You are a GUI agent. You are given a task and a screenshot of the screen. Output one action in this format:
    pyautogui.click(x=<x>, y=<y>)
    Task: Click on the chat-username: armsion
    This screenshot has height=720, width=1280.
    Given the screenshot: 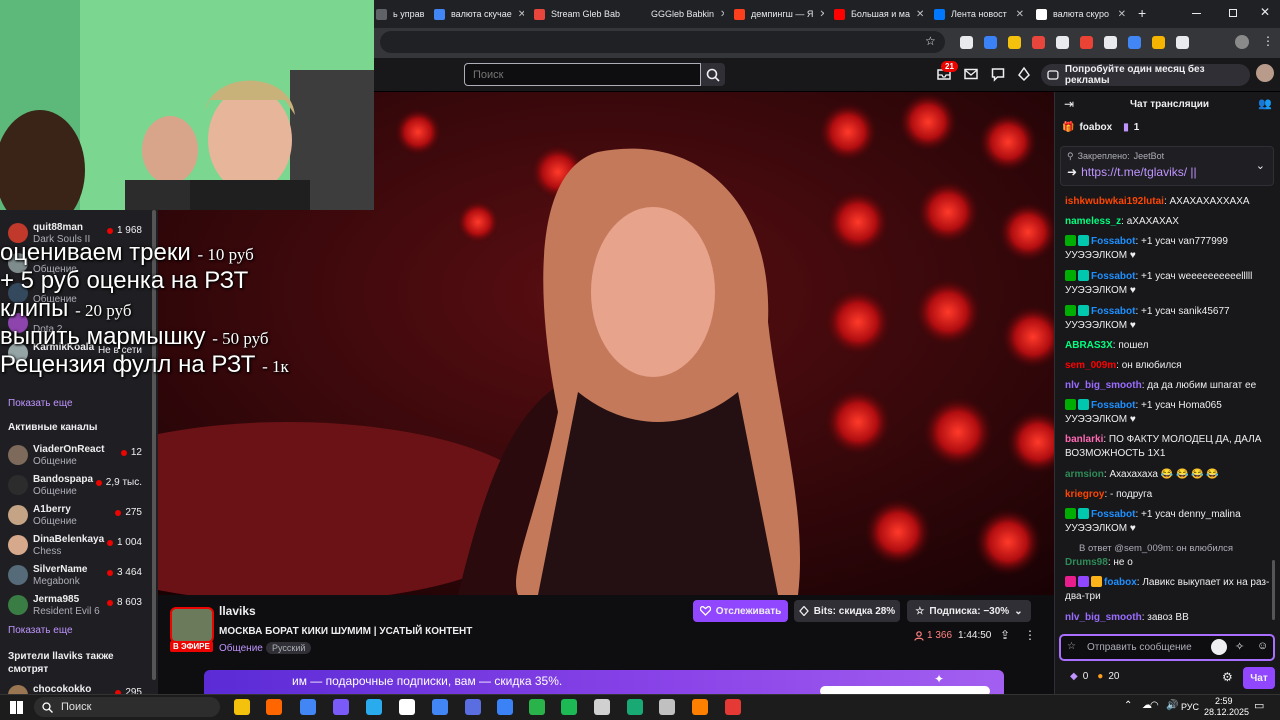 What is the action you would take?
    pyautogui.click(x=1084, y=474)
    